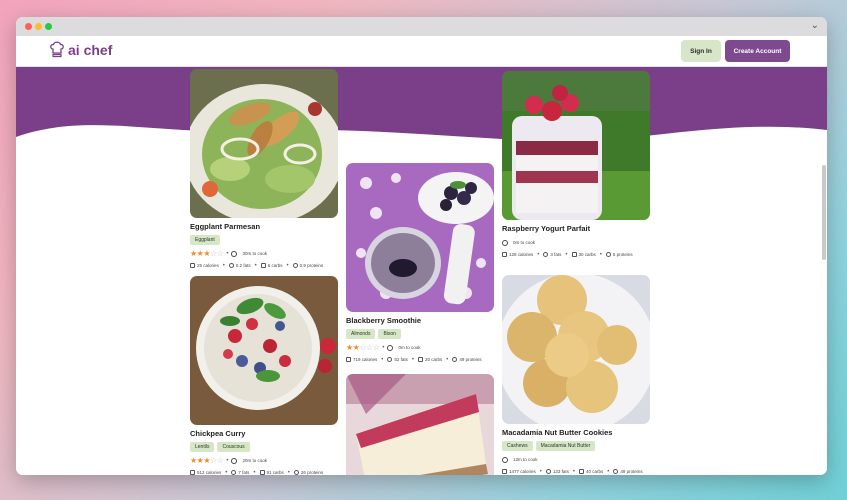 This screenshot has height=500, width=847. I want to click on close-window-button, so click(28, 26).